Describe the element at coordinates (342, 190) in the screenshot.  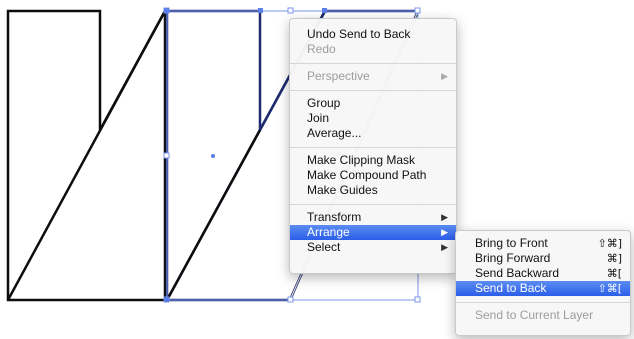
I see `menu-item-label: Make Guides` at that location.